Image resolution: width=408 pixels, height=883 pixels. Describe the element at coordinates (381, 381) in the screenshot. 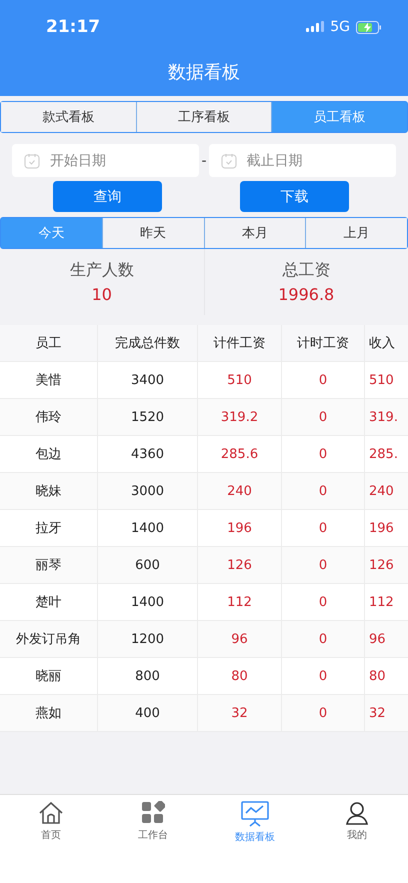

I see `table-cell-text: 510` at that location.